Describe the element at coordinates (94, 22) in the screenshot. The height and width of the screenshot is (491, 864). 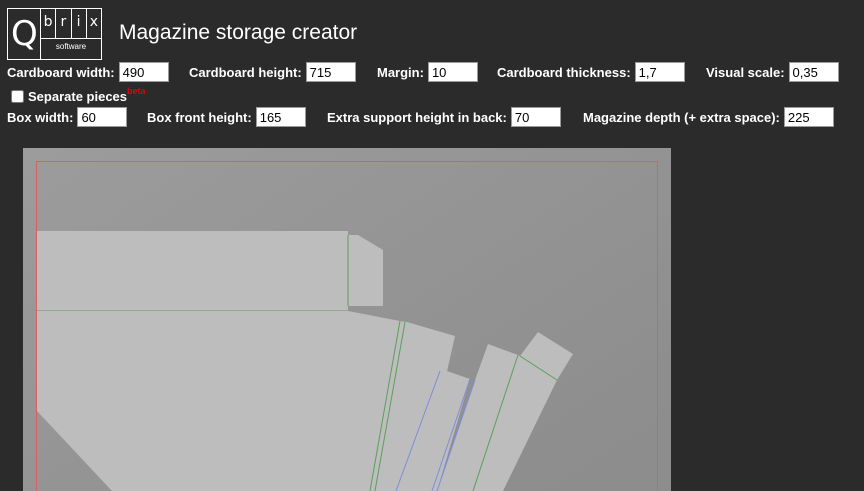
I see `logo-letter: x` at that location.